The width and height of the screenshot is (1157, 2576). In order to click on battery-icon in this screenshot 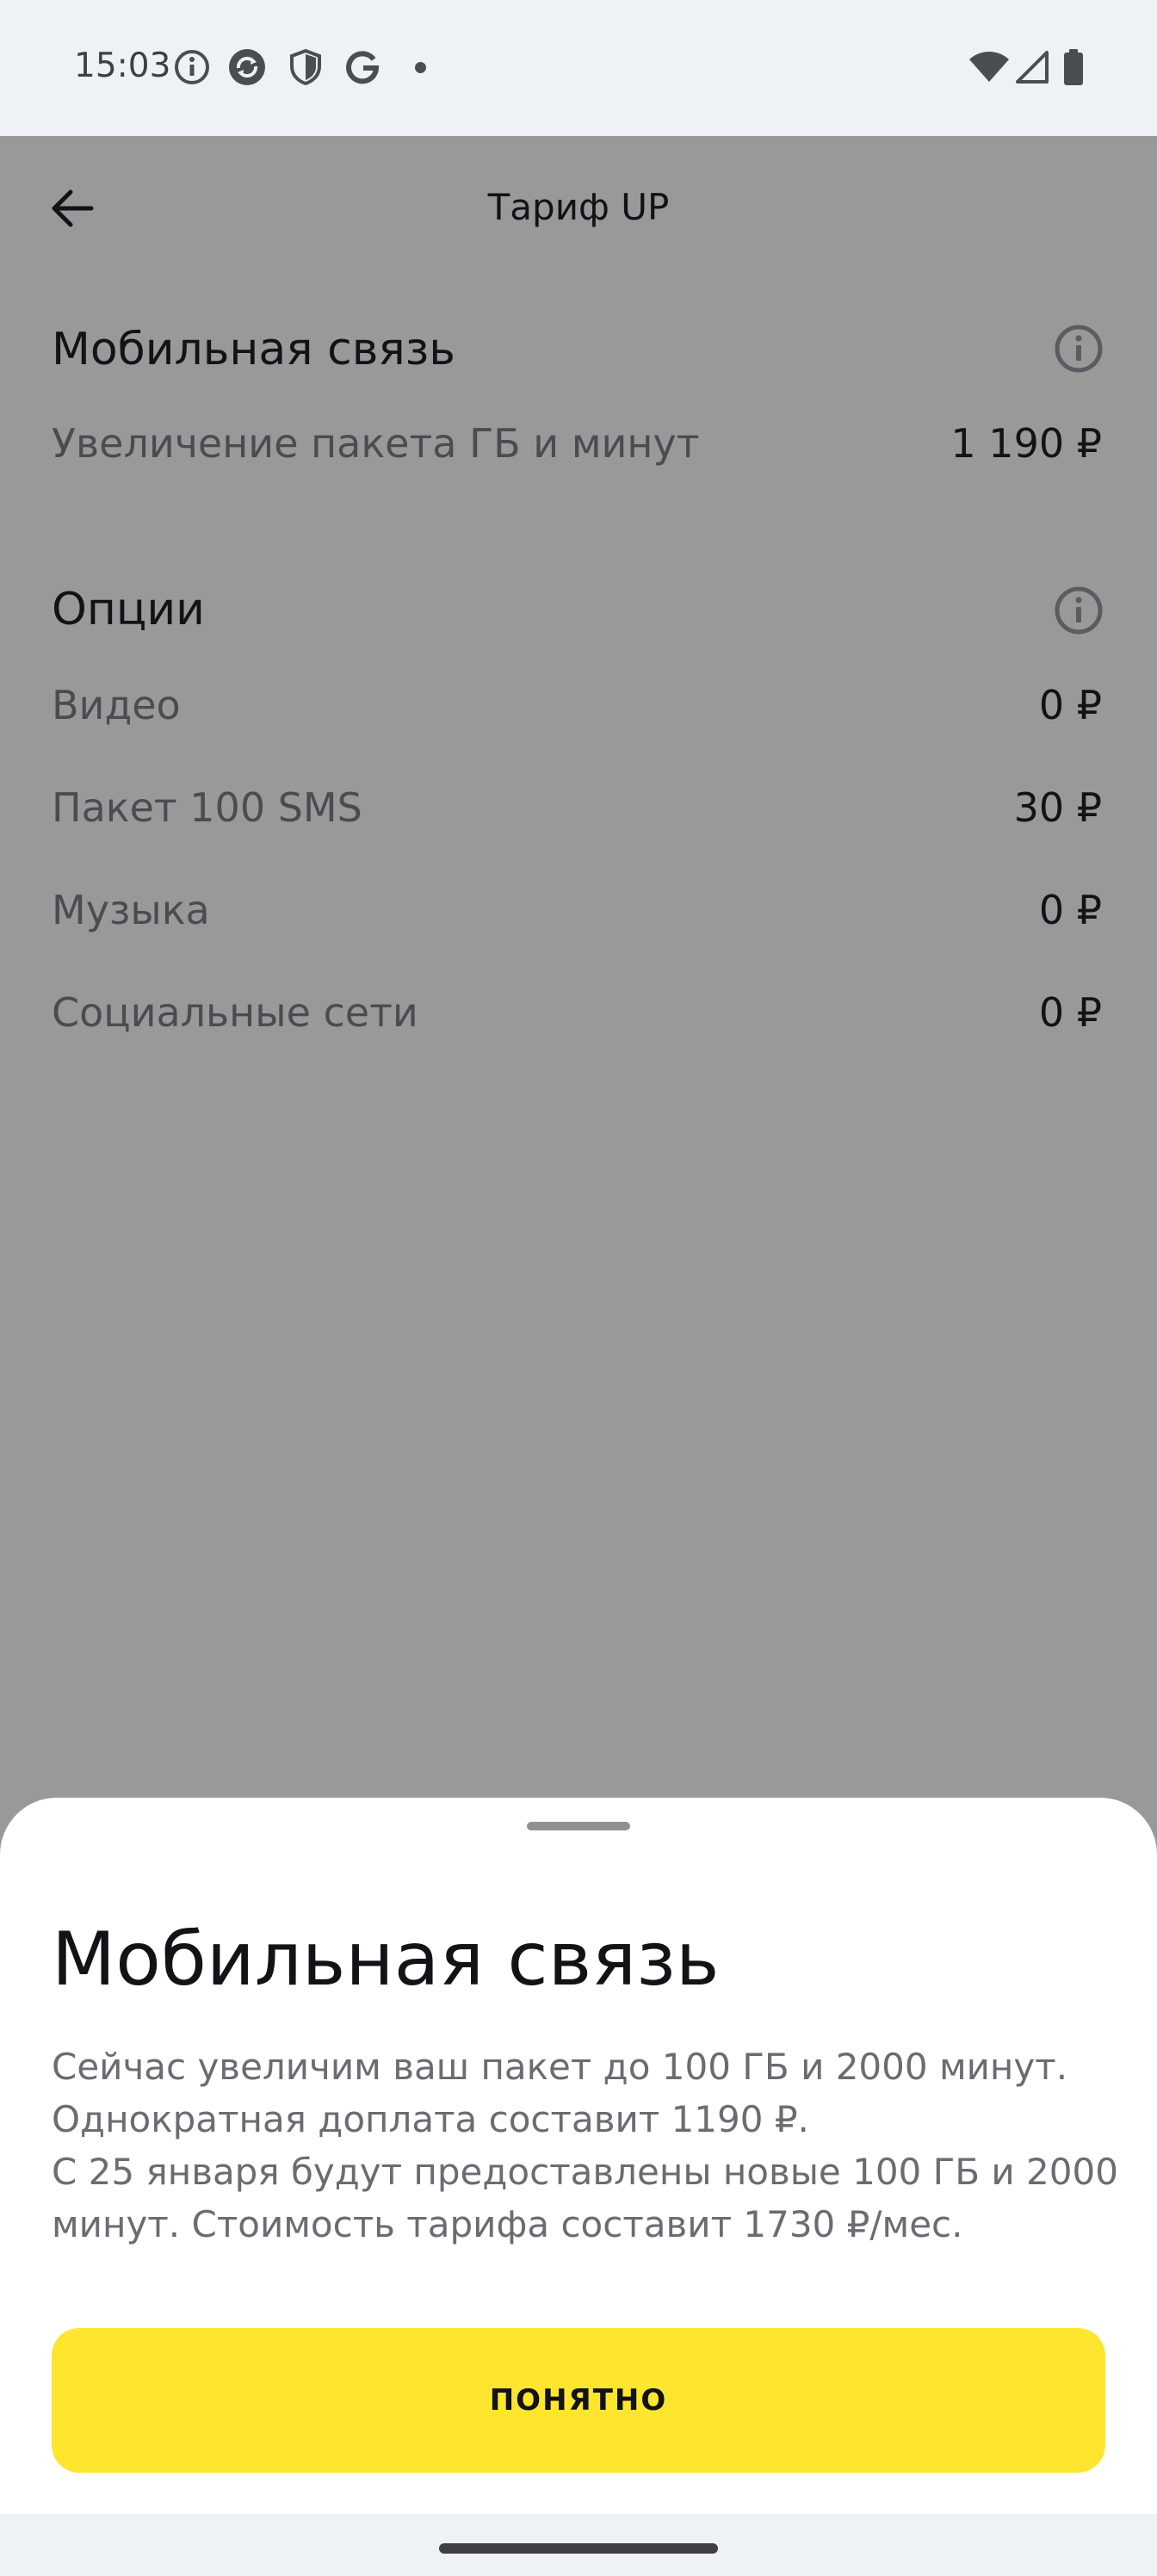, I will do `click(1074, 67)`.